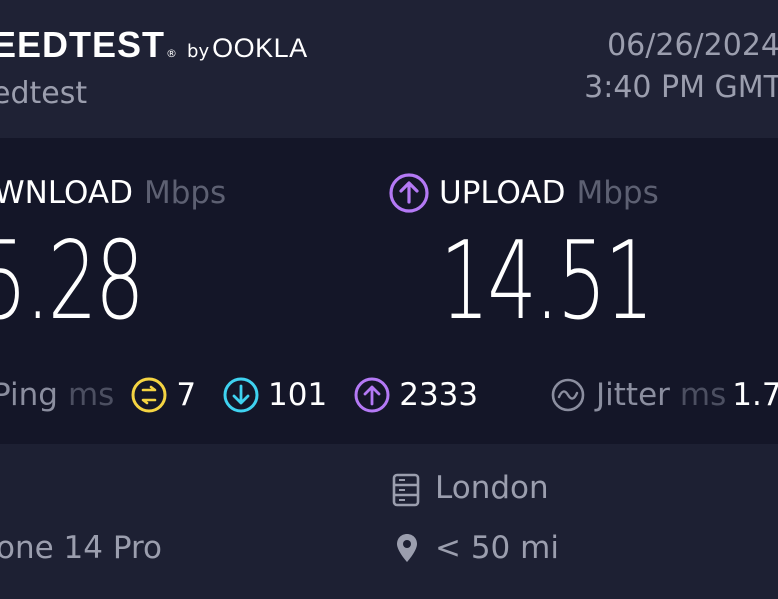  I want to click on jitter-unit: ms, so click(703, 395).